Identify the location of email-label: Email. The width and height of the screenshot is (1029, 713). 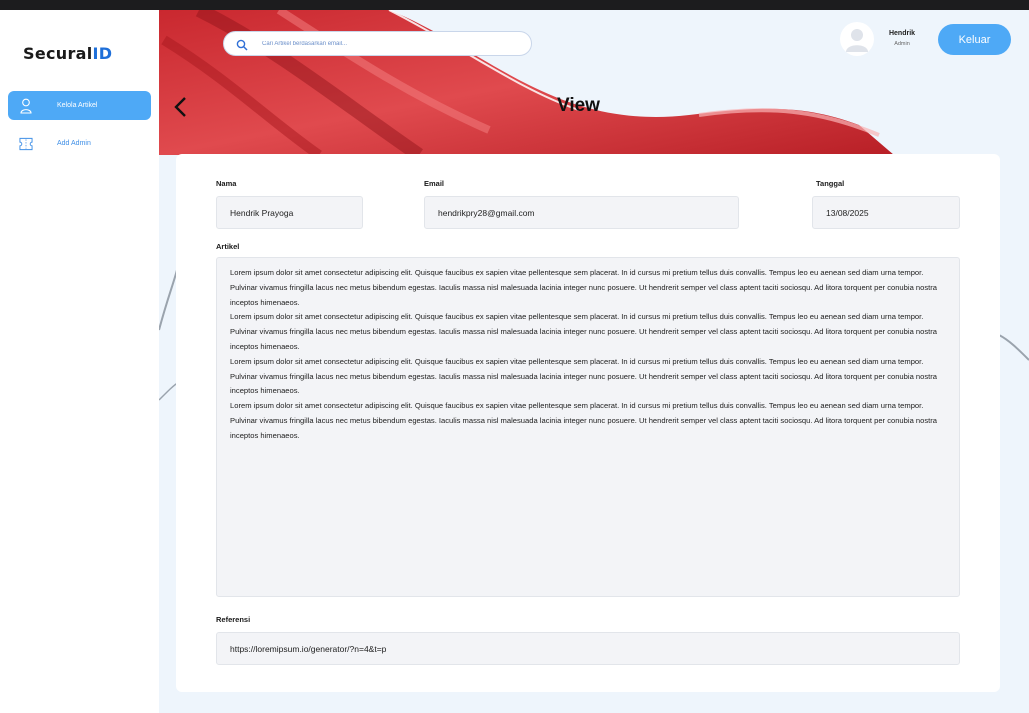
(434, 183).